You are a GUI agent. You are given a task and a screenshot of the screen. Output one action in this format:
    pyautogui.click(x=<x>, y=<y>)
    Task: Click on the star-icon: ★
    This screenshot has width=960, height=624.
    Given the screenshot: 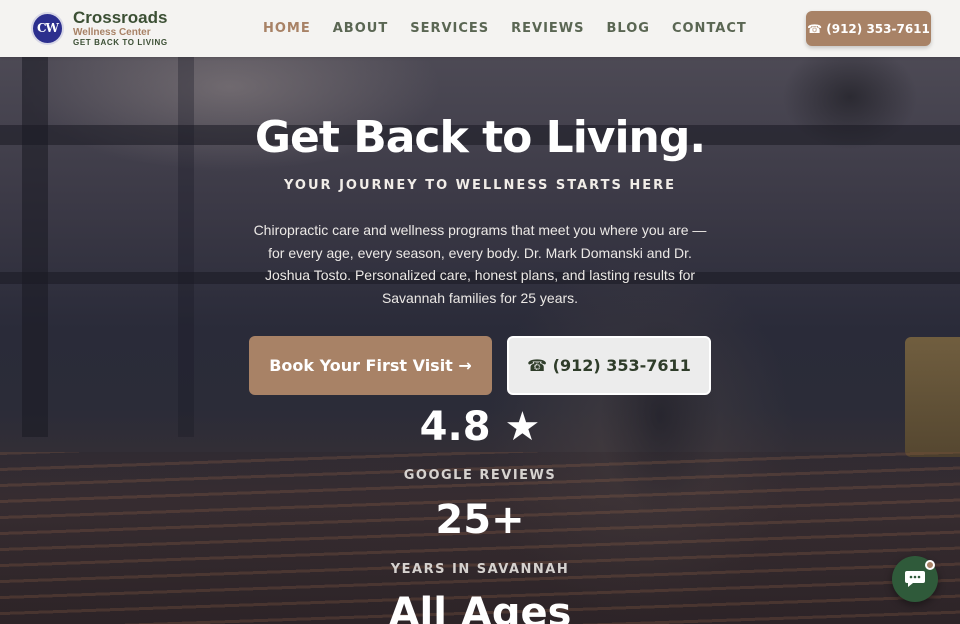 What is the action you would take?
    pyautogui.click(x=522, y=427)
    